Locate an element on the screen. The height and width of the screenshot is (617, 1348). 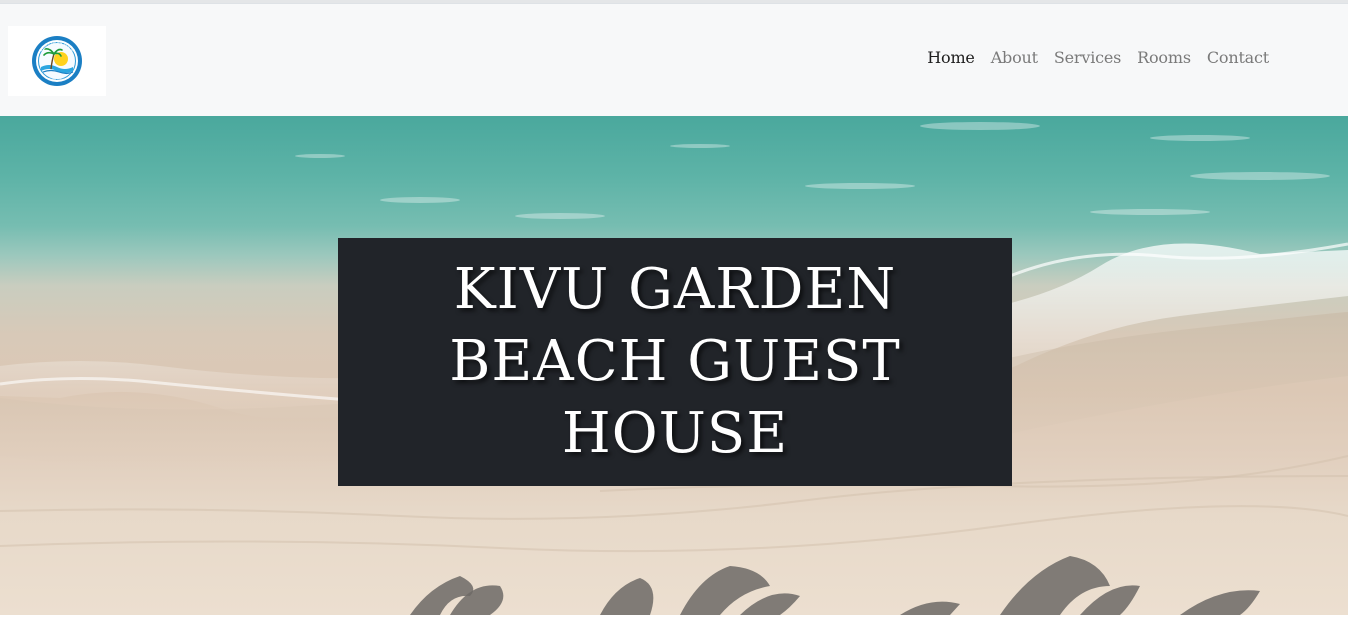
hero-title: KIVU GARDEN BEACH GUEST HOUSE is located at coordinates (675, 361).